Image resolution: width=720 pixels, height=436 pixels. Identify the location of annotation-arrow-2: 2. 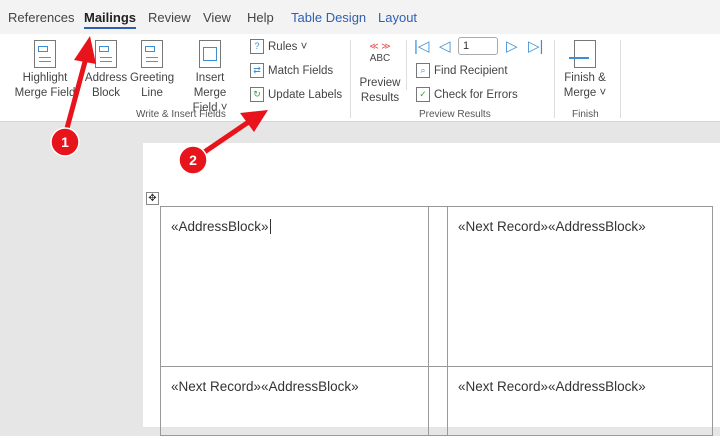
(223, 142).